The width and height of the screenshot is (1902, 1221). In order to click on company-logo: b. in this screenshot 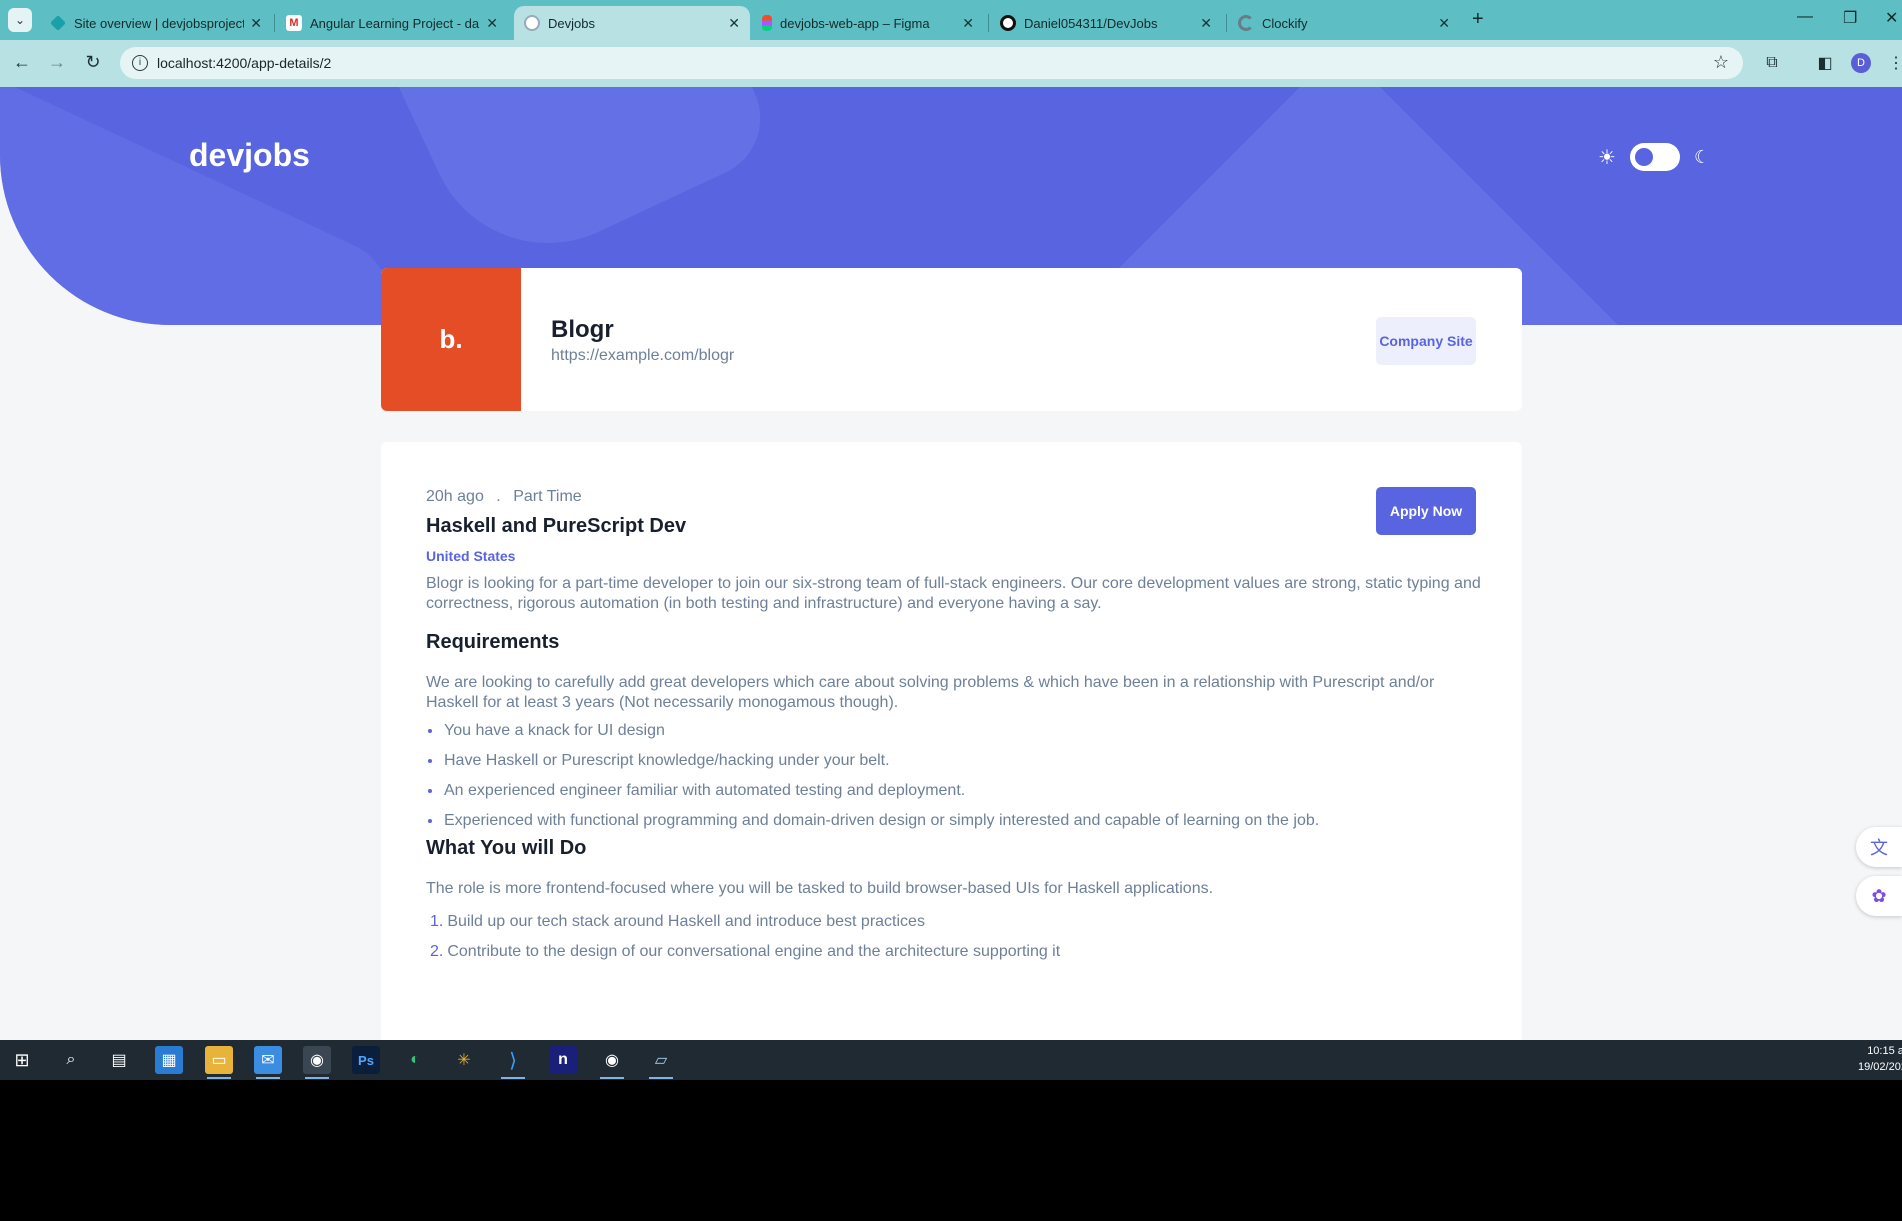, I will do `click(451, 339)`.